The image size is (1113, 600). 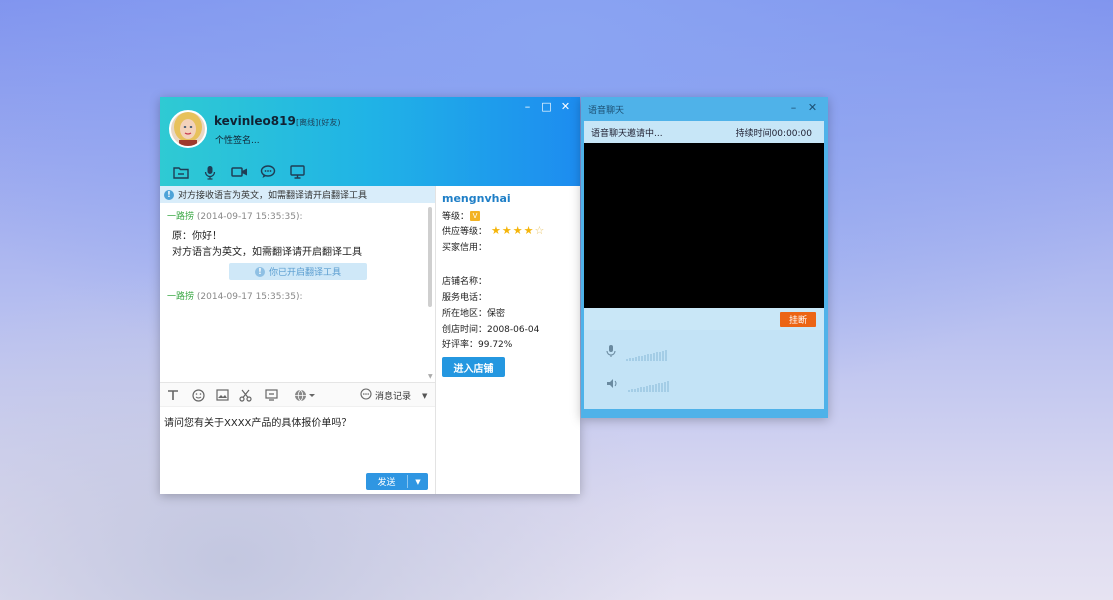 What do you see at coordinates (465, 282) in the screenshot?
I see `shop-name: 店铺名称：` at bounding box center [465, 282].